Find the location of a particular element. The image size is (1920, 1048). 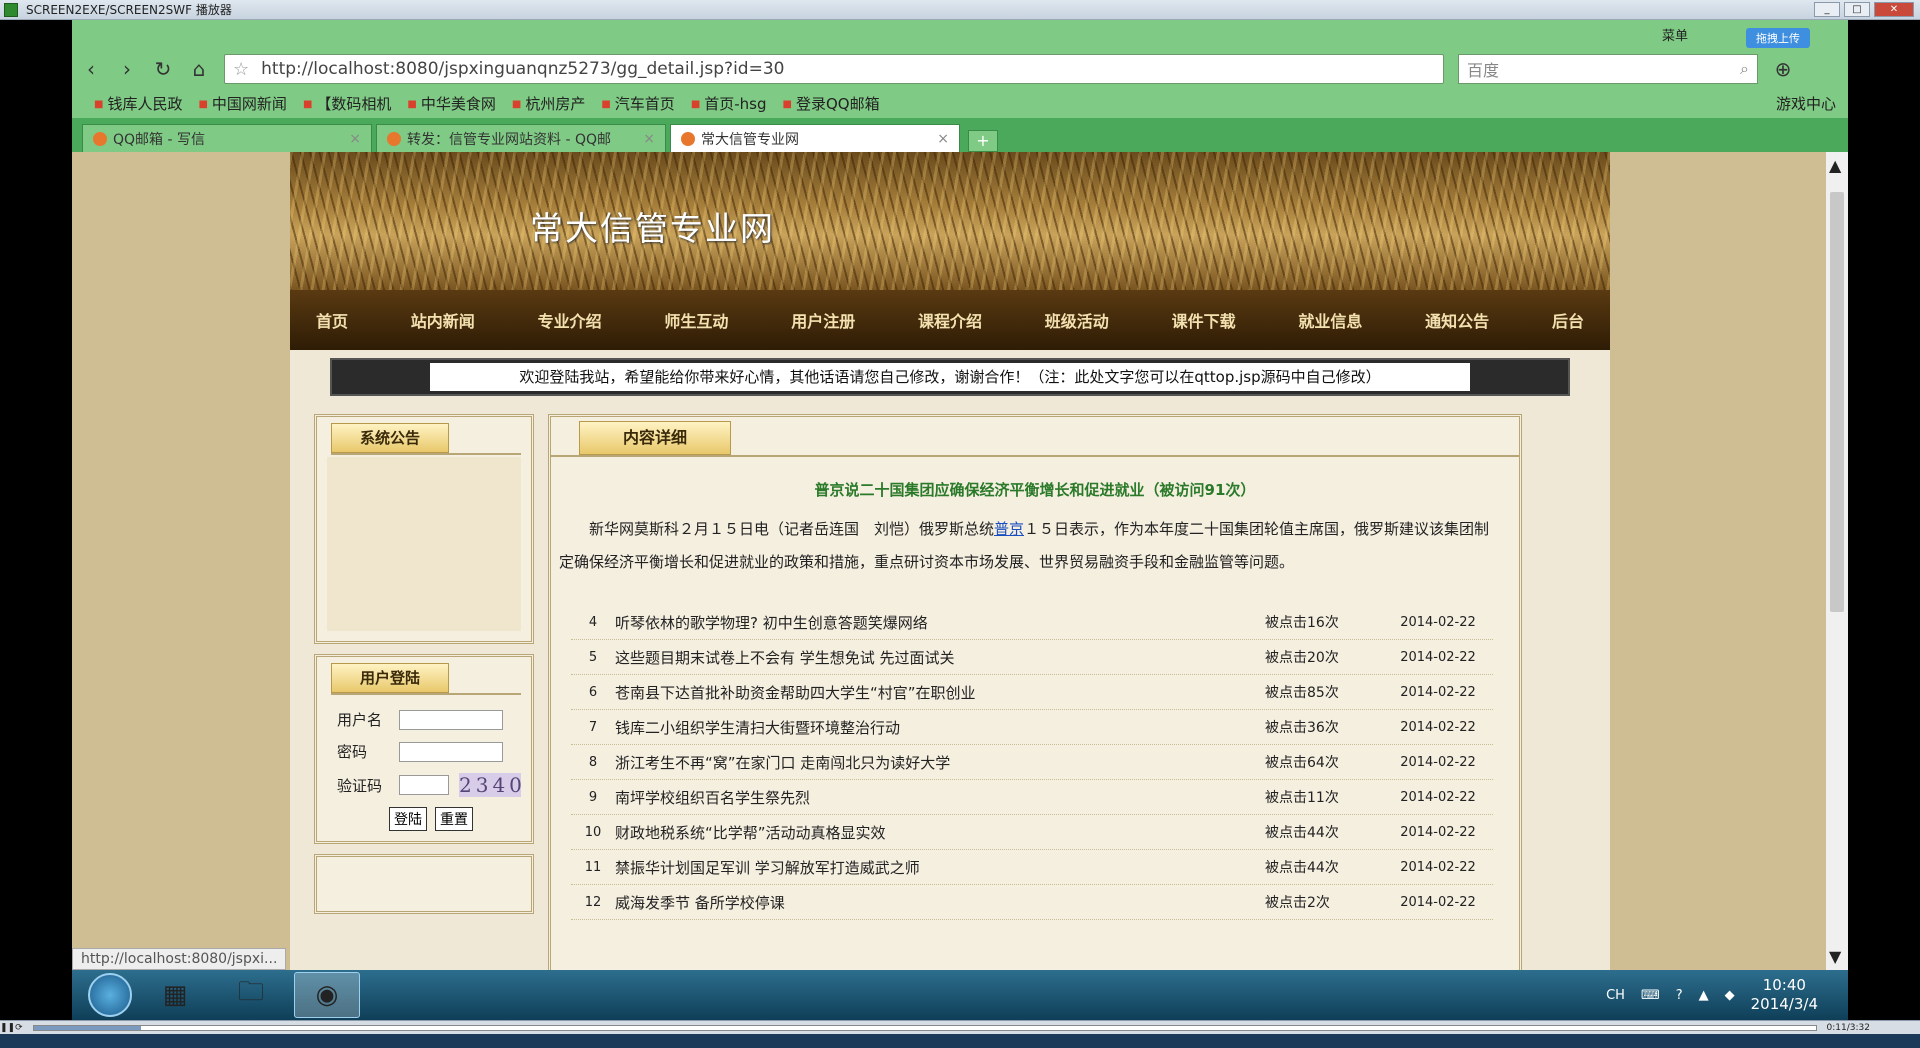

new-tab-button: + is located at coordinates (983, 141).